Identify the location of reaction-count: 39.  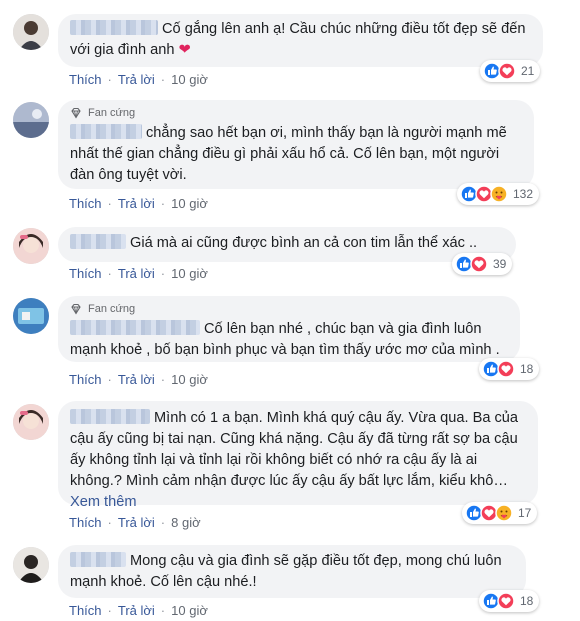
(500, 264).